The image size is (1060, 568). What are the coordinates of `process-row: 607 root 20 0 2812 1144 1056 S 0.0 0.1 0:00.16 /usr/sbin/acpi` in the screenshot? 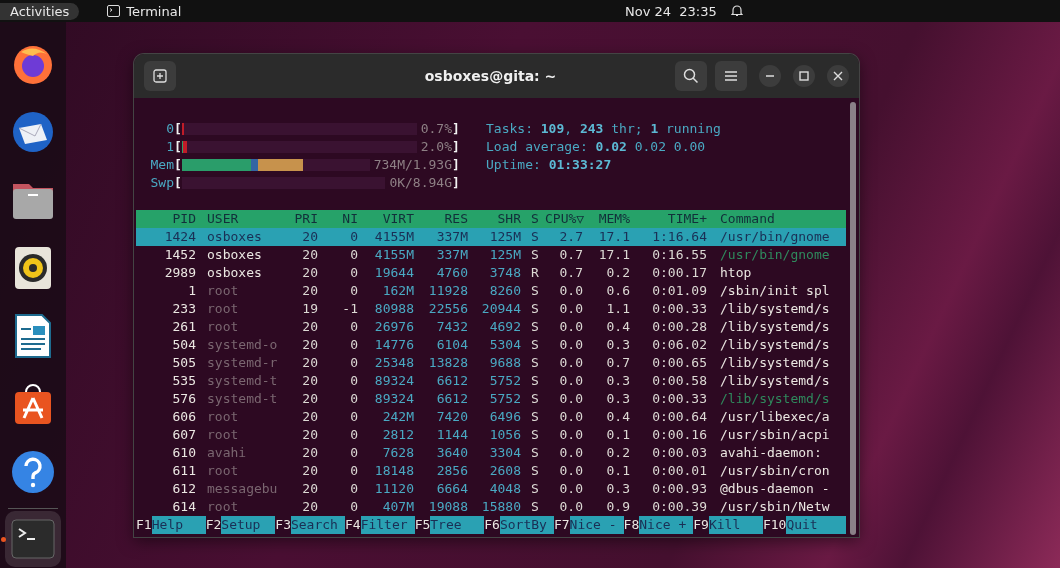 It's located at (491, 435).